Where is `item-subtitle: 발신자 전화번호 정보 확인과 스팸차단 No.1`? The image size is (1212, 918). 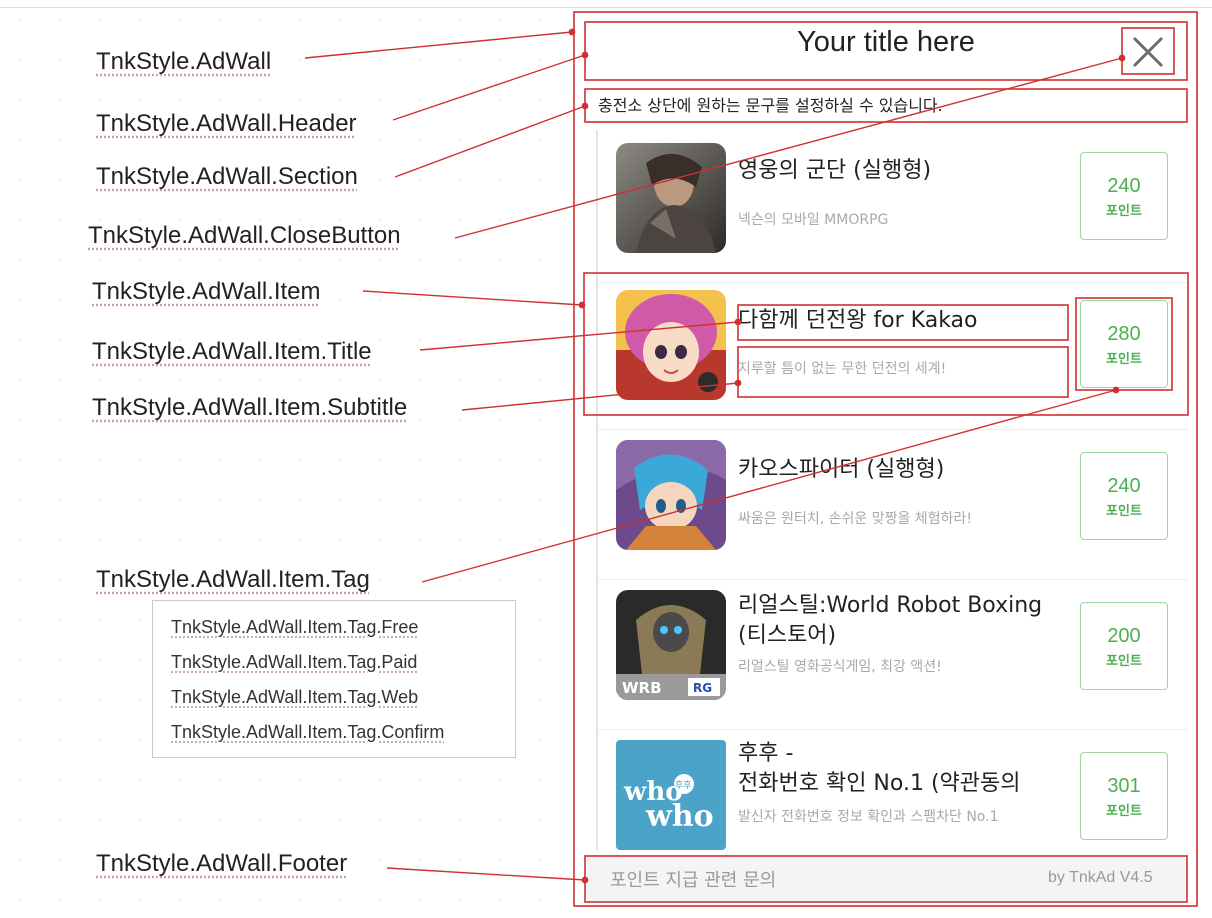
item-subtitle: 발신자 전화번호 정보 확인과 스팸차단 No.1 is located at coordinates (868, 817).